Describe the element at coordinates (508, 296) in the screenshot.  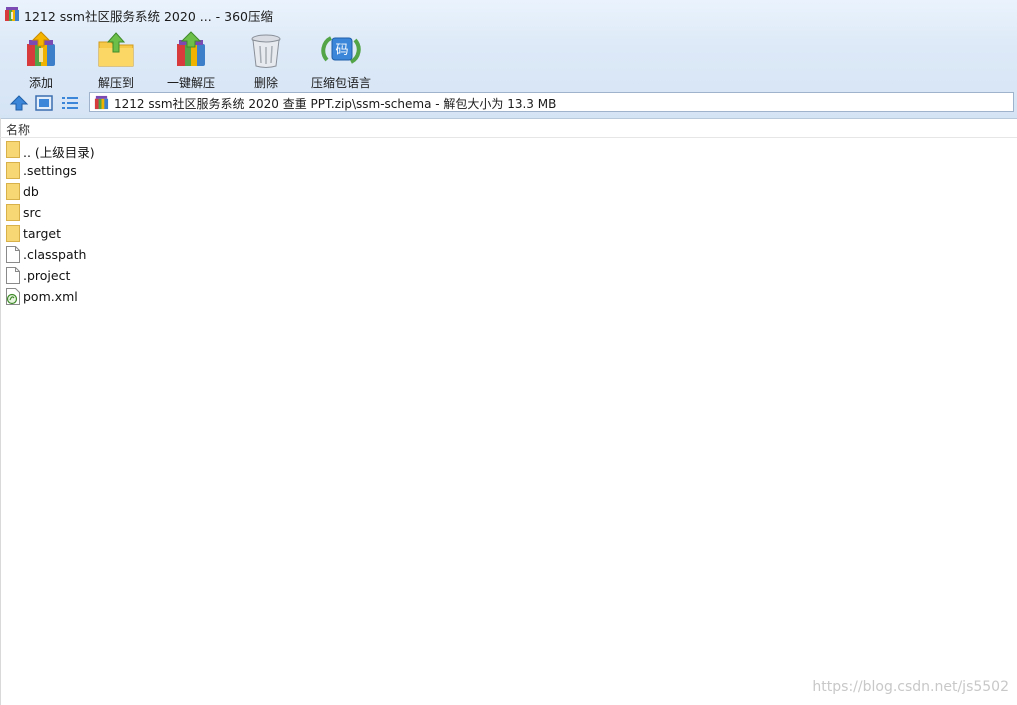
I see `file-row: pom.xml` at that location.